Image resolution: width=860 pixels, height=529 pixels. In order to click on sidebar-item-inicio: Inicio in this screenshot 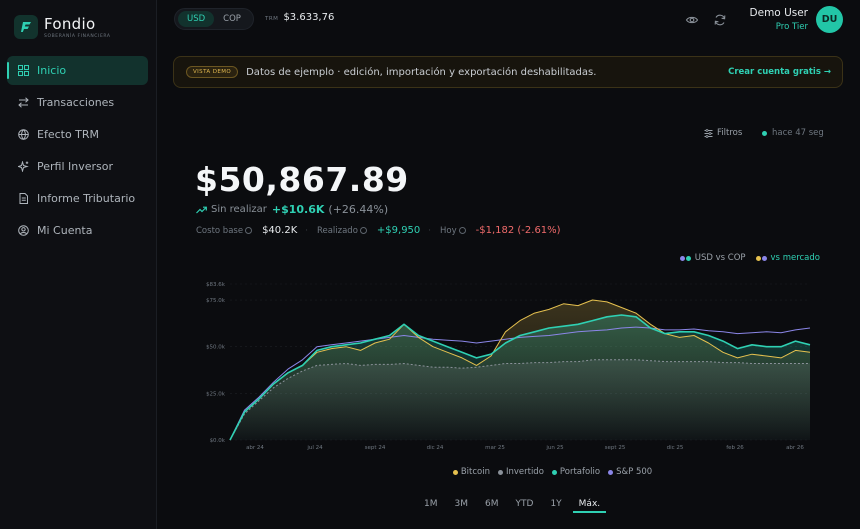, I will do `click(77, 70)`.